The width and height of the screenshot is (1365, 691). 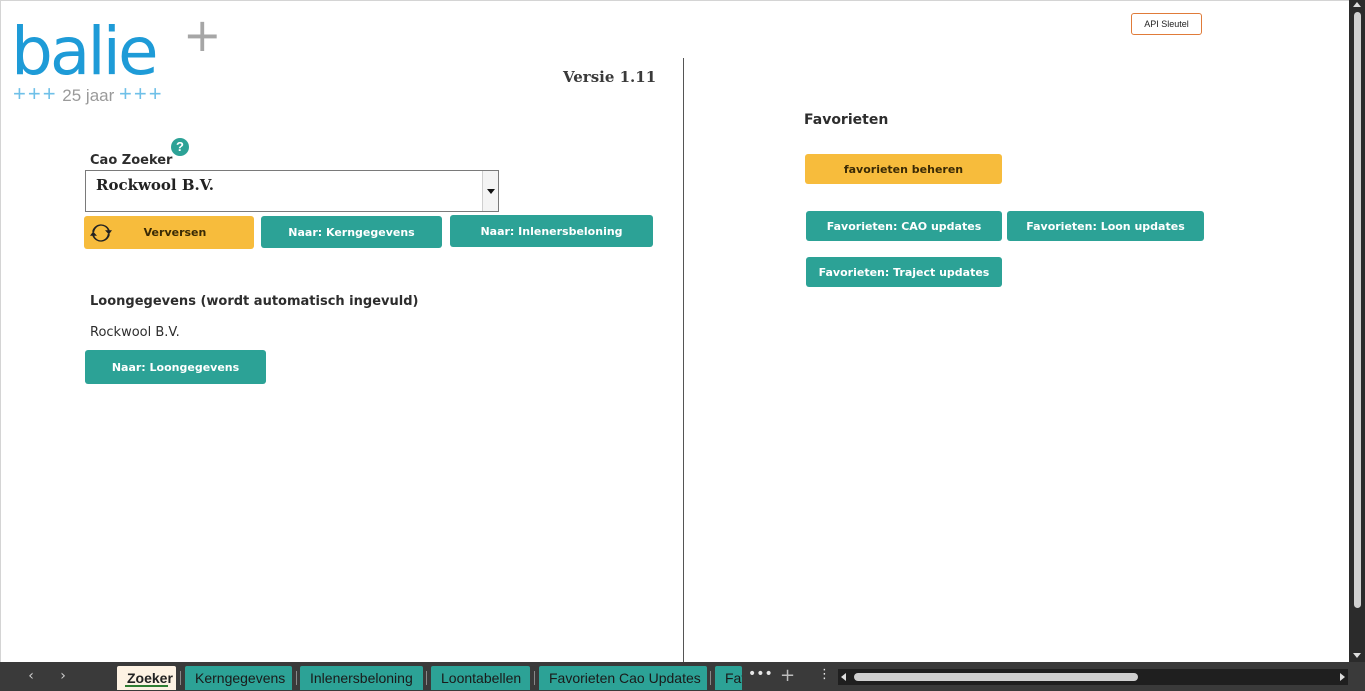 I want to click on tab-loontabellen: Loontabellen, so click(x=480, y=678).